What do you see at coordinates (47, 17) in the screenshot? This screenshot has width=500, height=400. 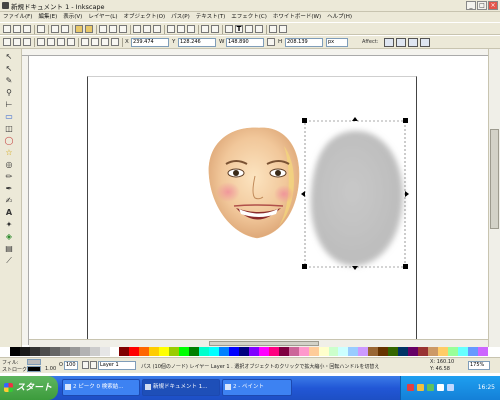 I see `menu-edit: 編集(E)` at bounding box center [47, 17].